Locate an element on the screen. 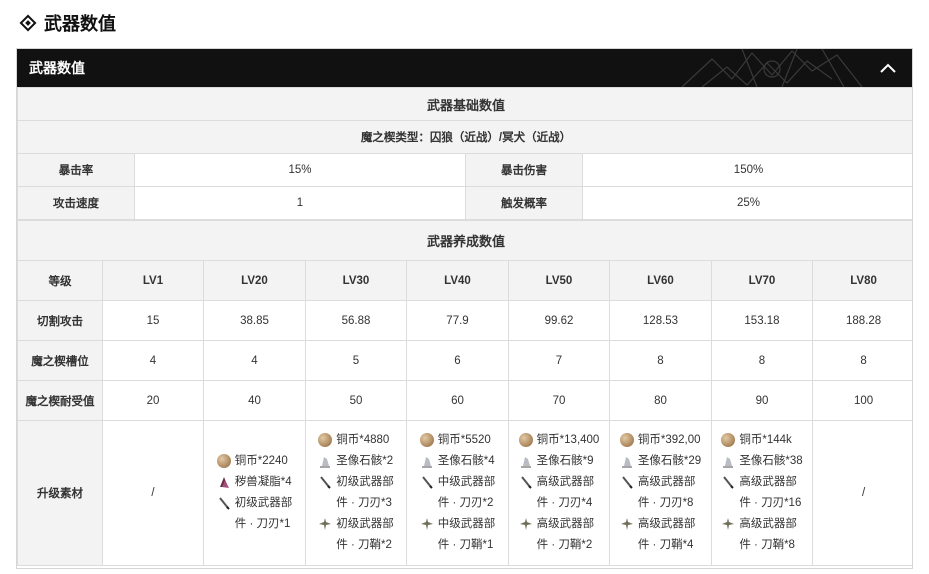 This screenshot has width=929, height=574. material-item: 初级武器部 件 · 刀刃*1 is located at coordinates (254, 514).